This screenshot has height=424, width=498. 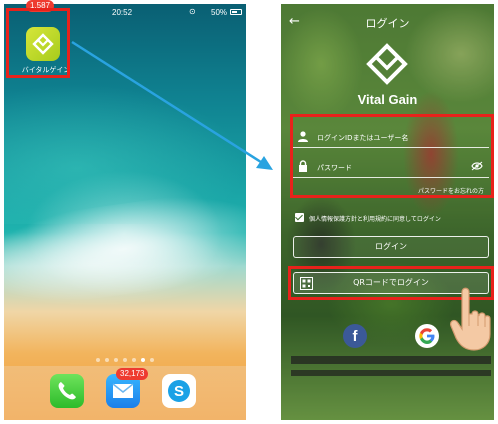 I want to click on page-indicator, so click(x=125, y=360).